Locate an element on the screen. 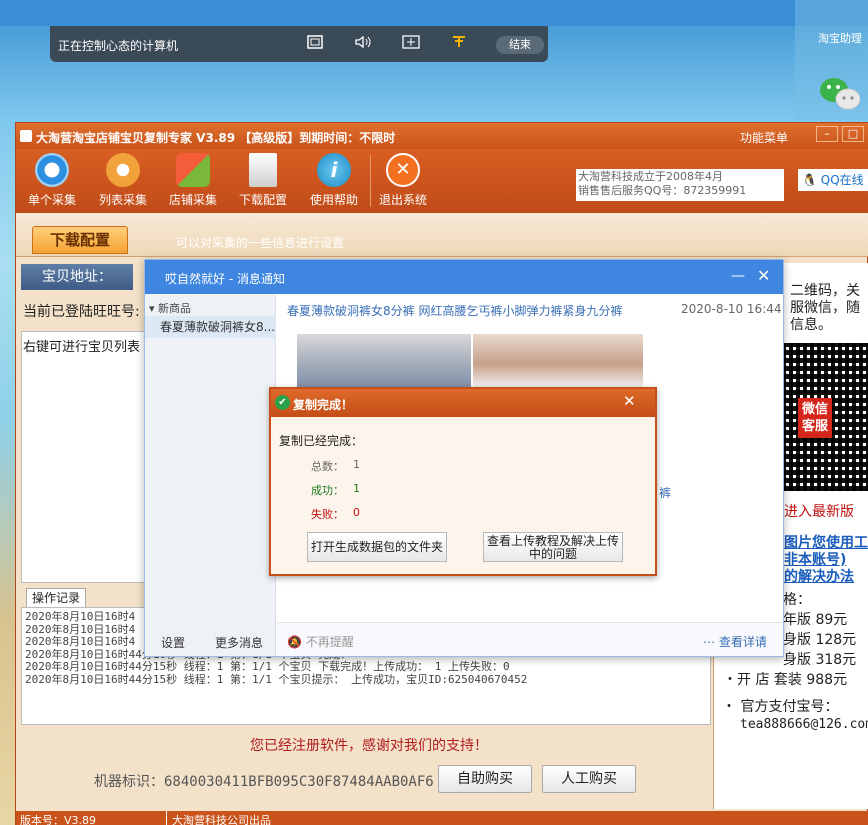 This screenshot has width=868, height=825. view-detail-button: ⋯ 查看详请 is located at coordinates (735, 641).